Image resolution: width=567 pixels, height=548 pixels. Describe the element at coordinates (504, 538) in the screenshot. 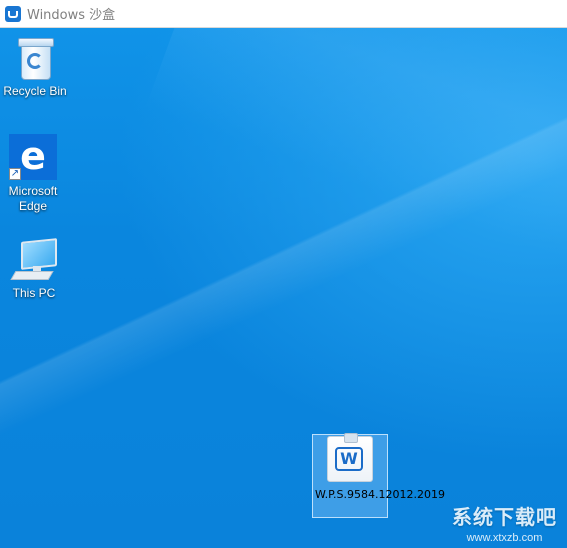

I see `watermark-url: www.xtxzb.com` at that location.